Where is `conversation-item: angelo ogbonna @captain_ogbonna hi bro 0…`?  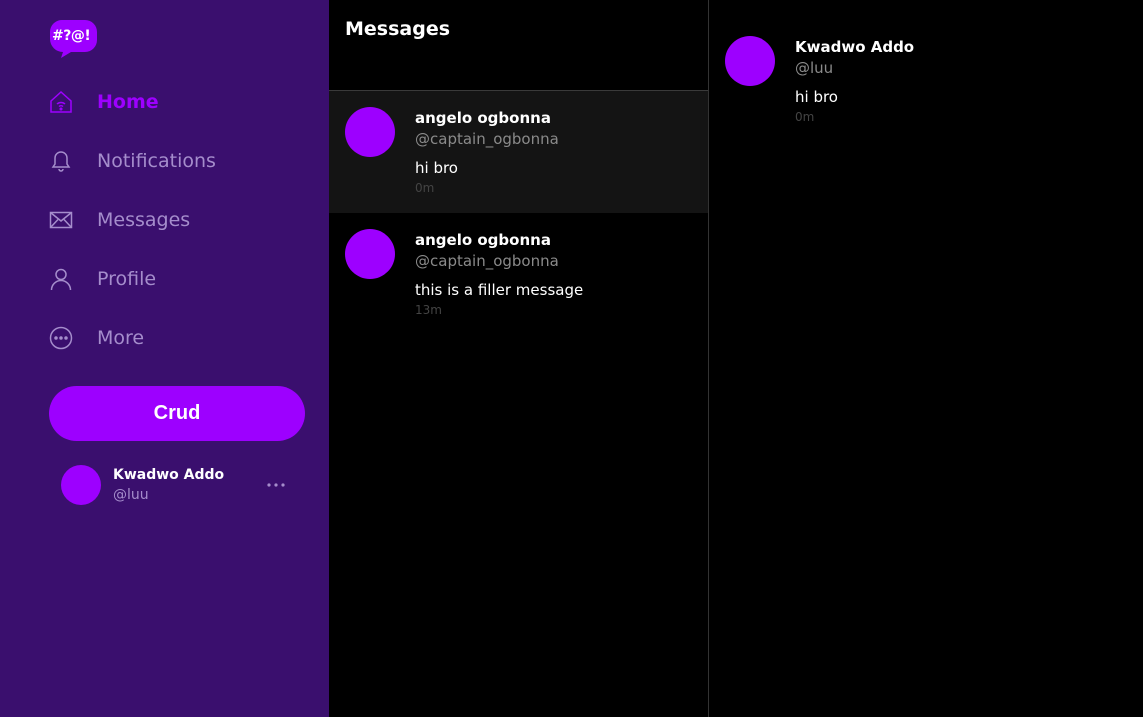 conversation-item: angelo ogbonna @captain_ogbonna hi bro 0… is located at coordinates (518, 152).